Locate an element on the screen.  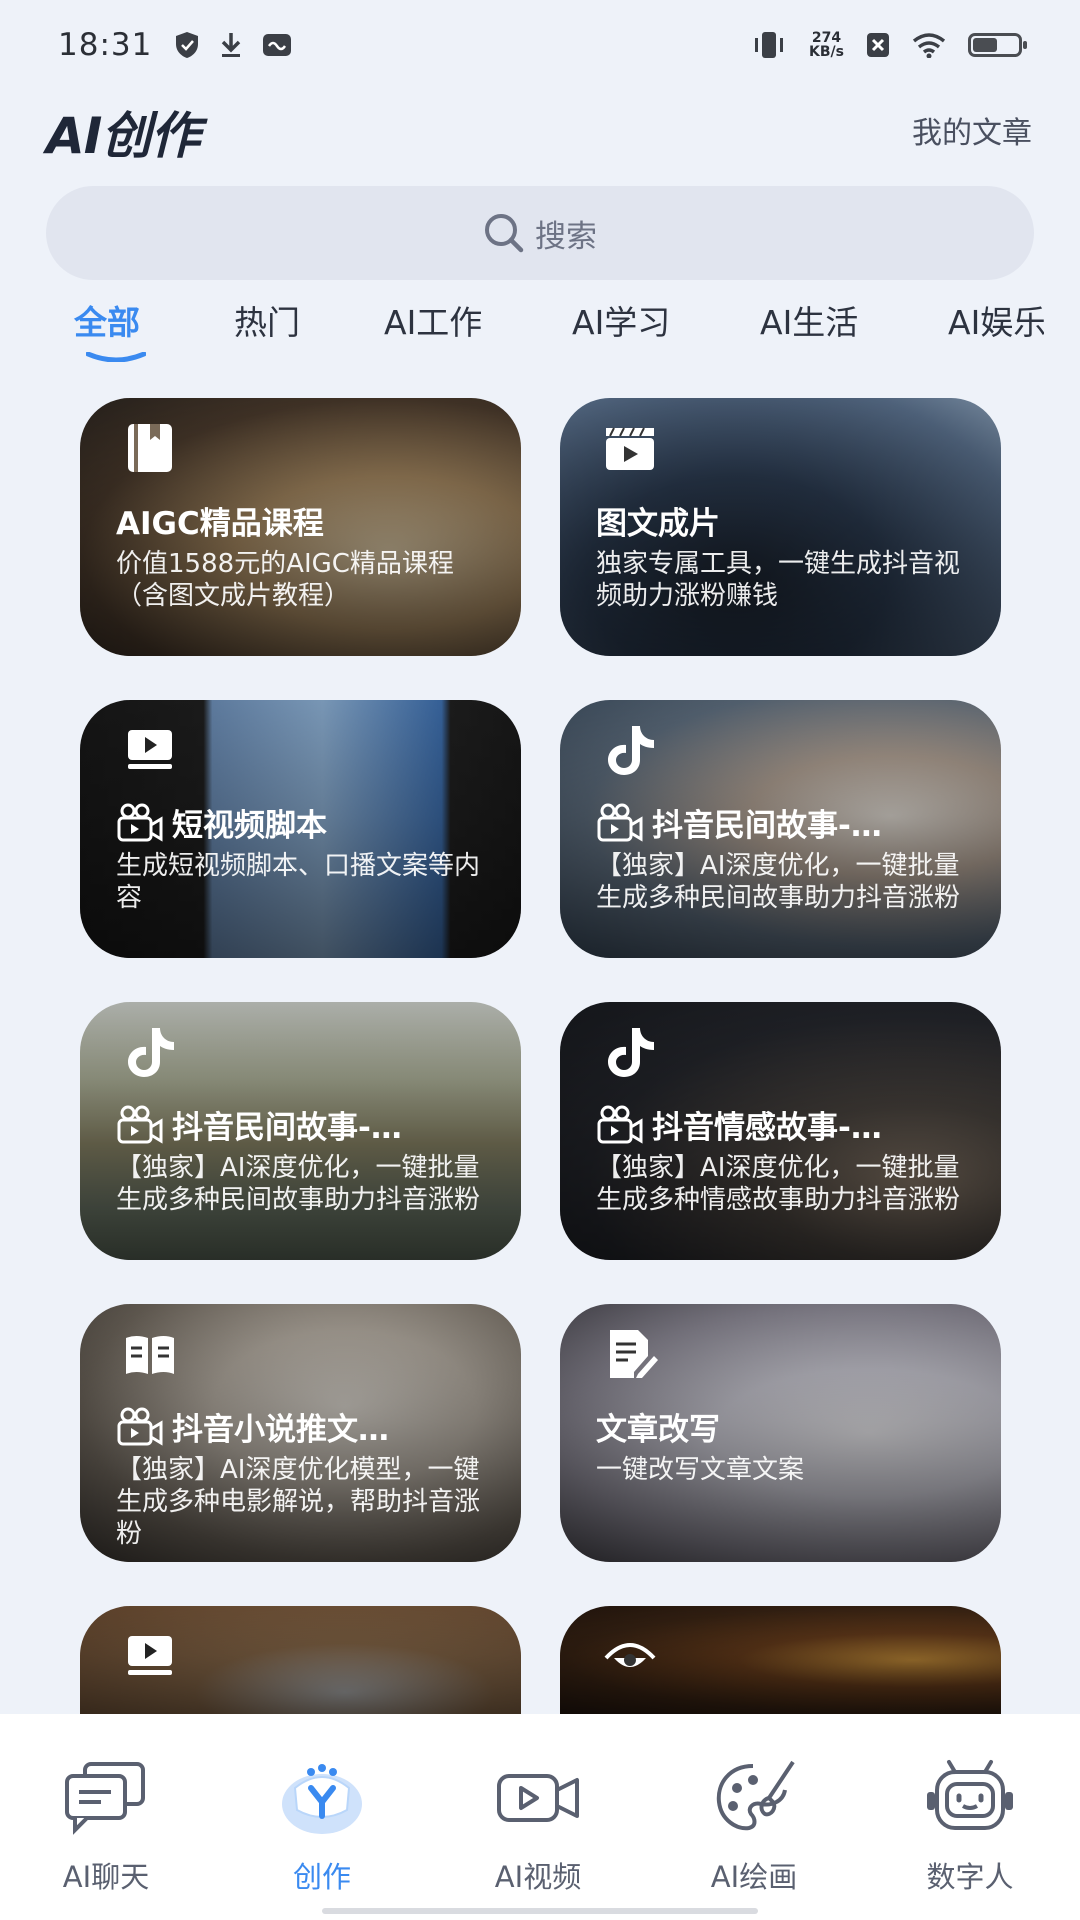
tab-ai-life: AI生活 is located at coordinates (809, 320).